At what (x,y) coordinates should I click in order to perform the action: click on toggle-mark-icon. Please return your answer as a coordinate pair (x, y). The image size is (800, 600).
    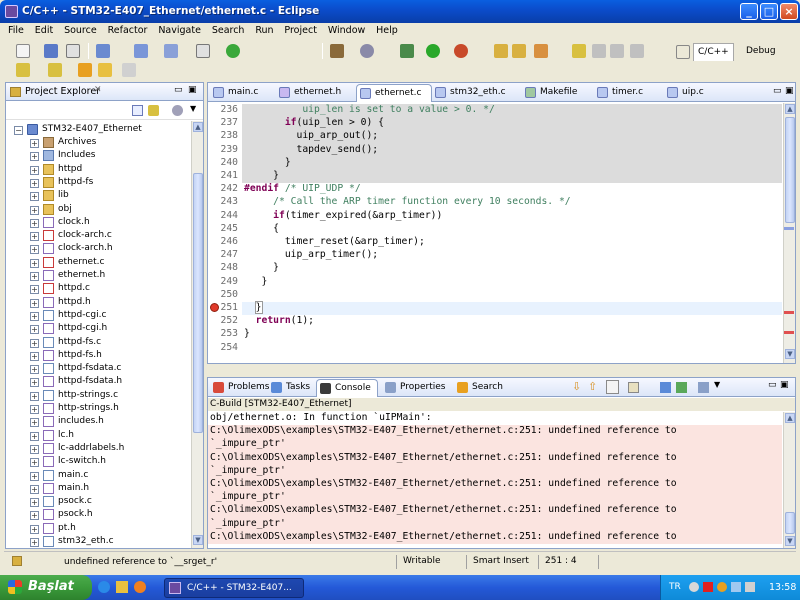
    Looking at the image, I should click on (599, 51).